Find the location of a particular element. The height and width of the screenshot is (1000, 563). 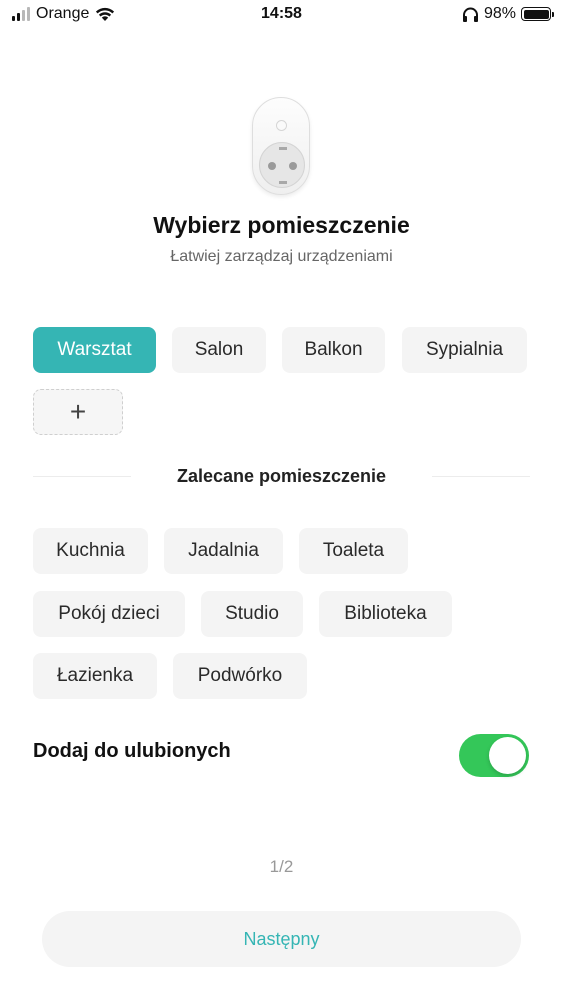

socket-face is located at coordinates (282, 165).